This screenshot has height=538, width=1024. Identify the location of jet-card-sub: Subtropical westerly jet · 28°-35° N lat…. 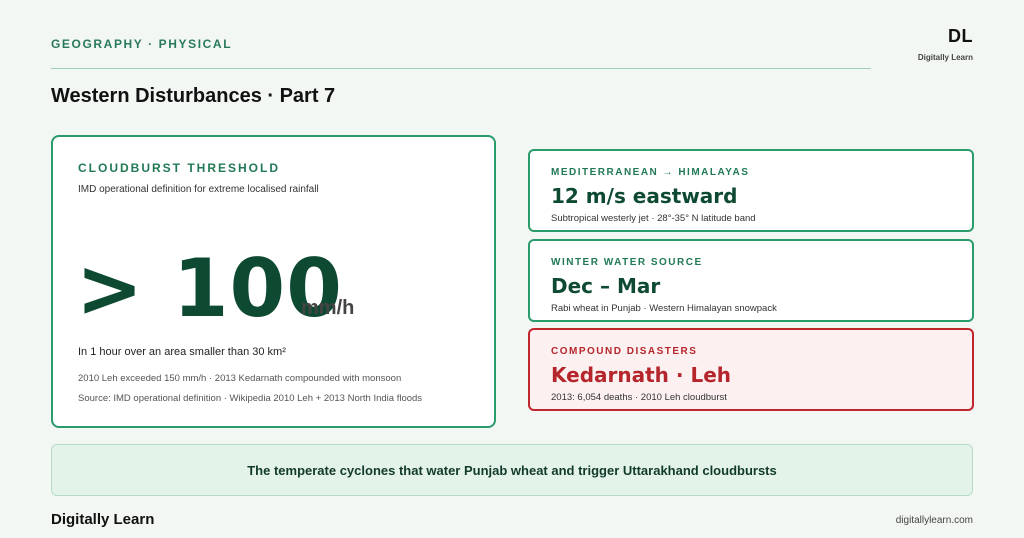
(653, 218).